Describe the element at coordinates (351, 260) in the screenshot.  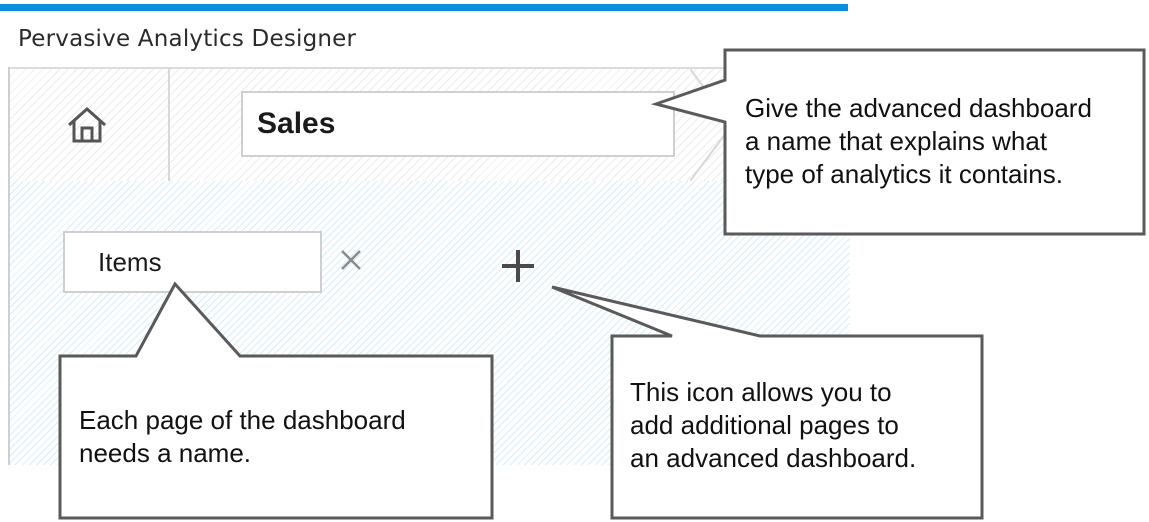
I see `close-icon` at that location.